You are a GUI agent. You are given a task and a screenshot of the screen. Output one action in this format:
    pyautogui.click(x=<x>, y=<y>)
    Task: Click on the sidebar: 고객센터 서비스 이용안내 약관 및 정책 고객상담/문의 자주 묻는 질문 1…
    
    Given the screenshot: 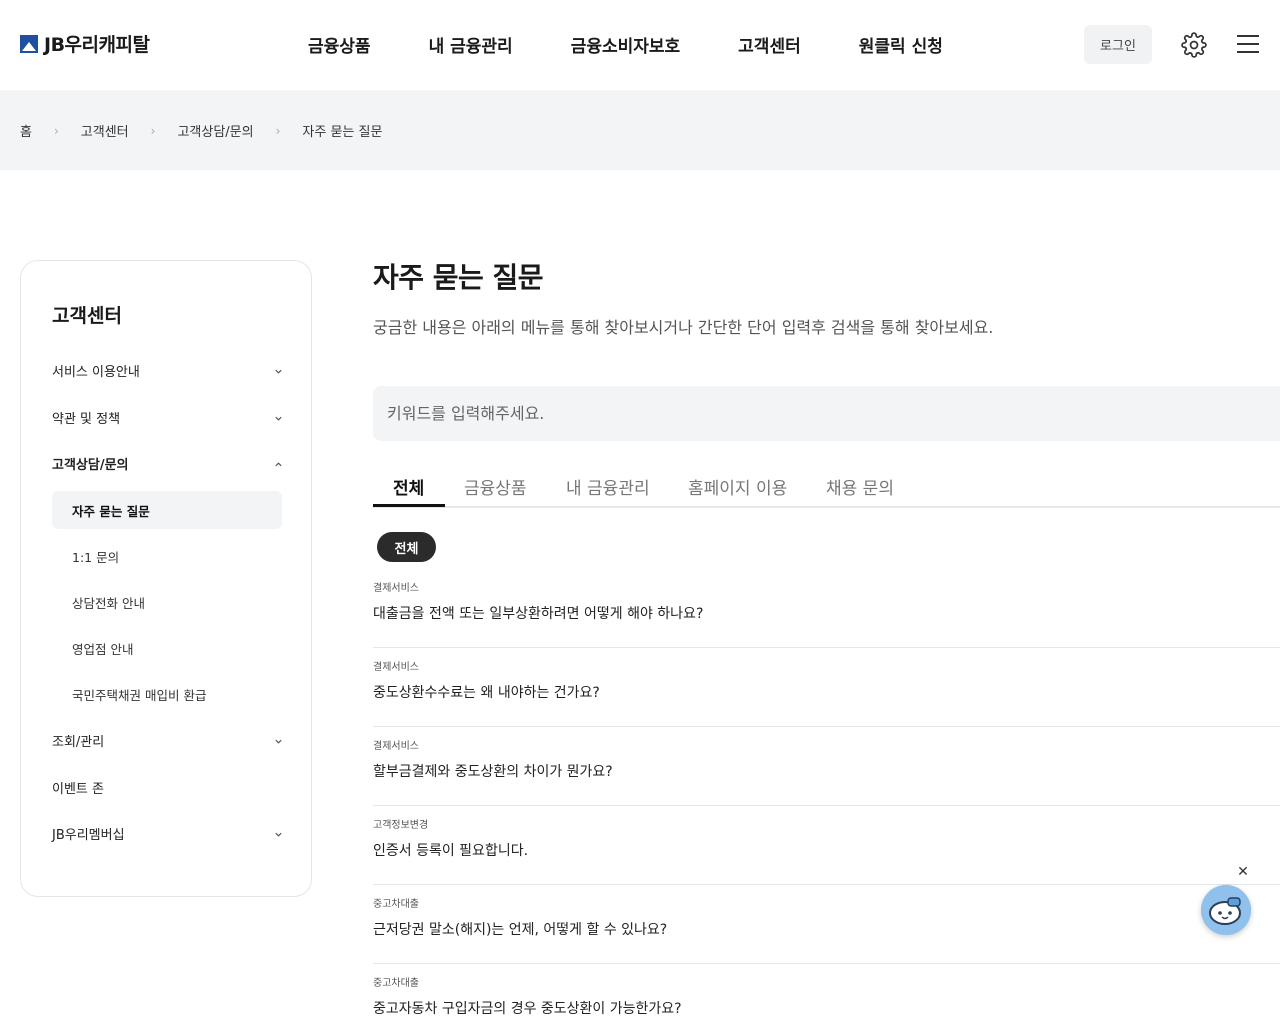 What is the action you would take?
    pyautogui.click(x=166, y=578)
    